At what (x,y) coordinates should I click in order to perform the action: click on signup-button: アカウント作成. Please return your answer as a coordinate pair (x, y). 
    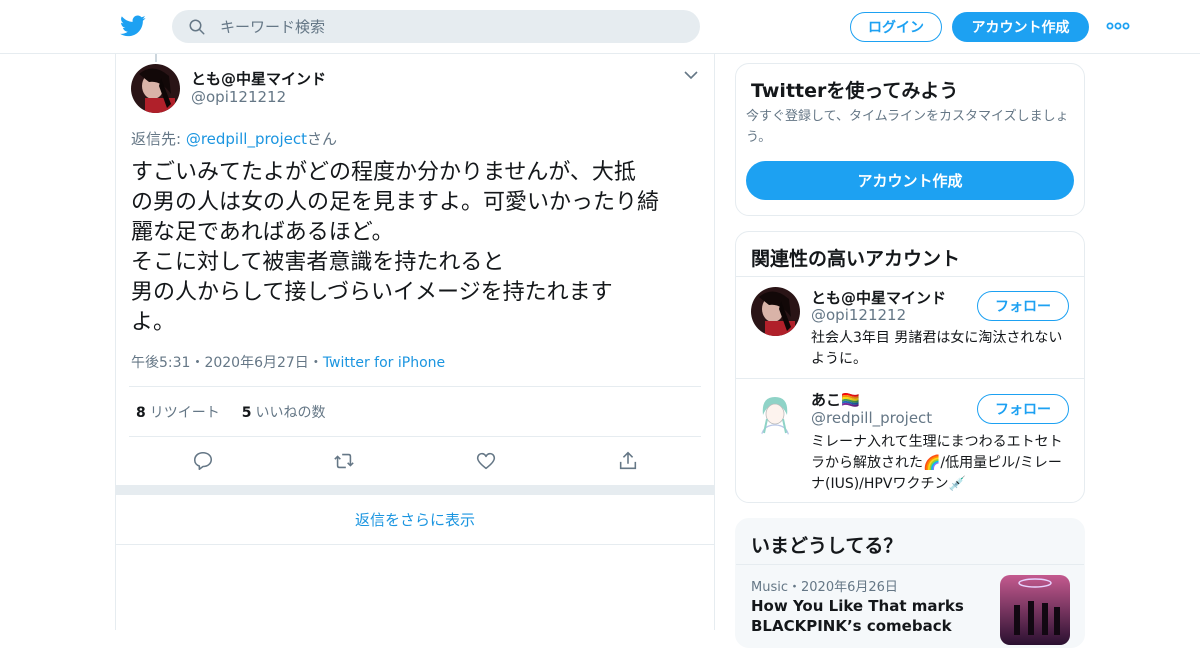
    Looking at the image, I should click on (1020, 27).